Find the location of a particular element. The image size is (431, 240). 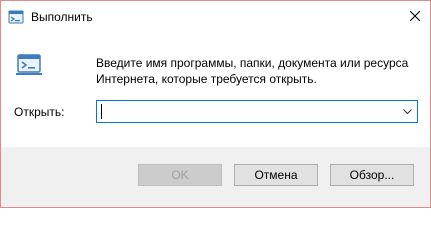

close-icon is located at coordinates (415, 16).